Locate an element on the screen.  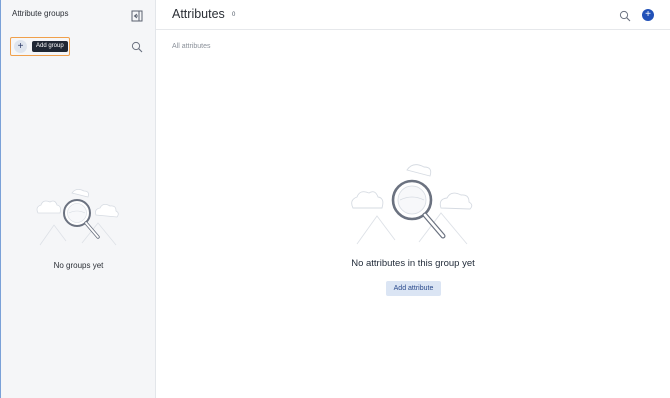
sidebar-search-button is located at coordinates (137, 46).